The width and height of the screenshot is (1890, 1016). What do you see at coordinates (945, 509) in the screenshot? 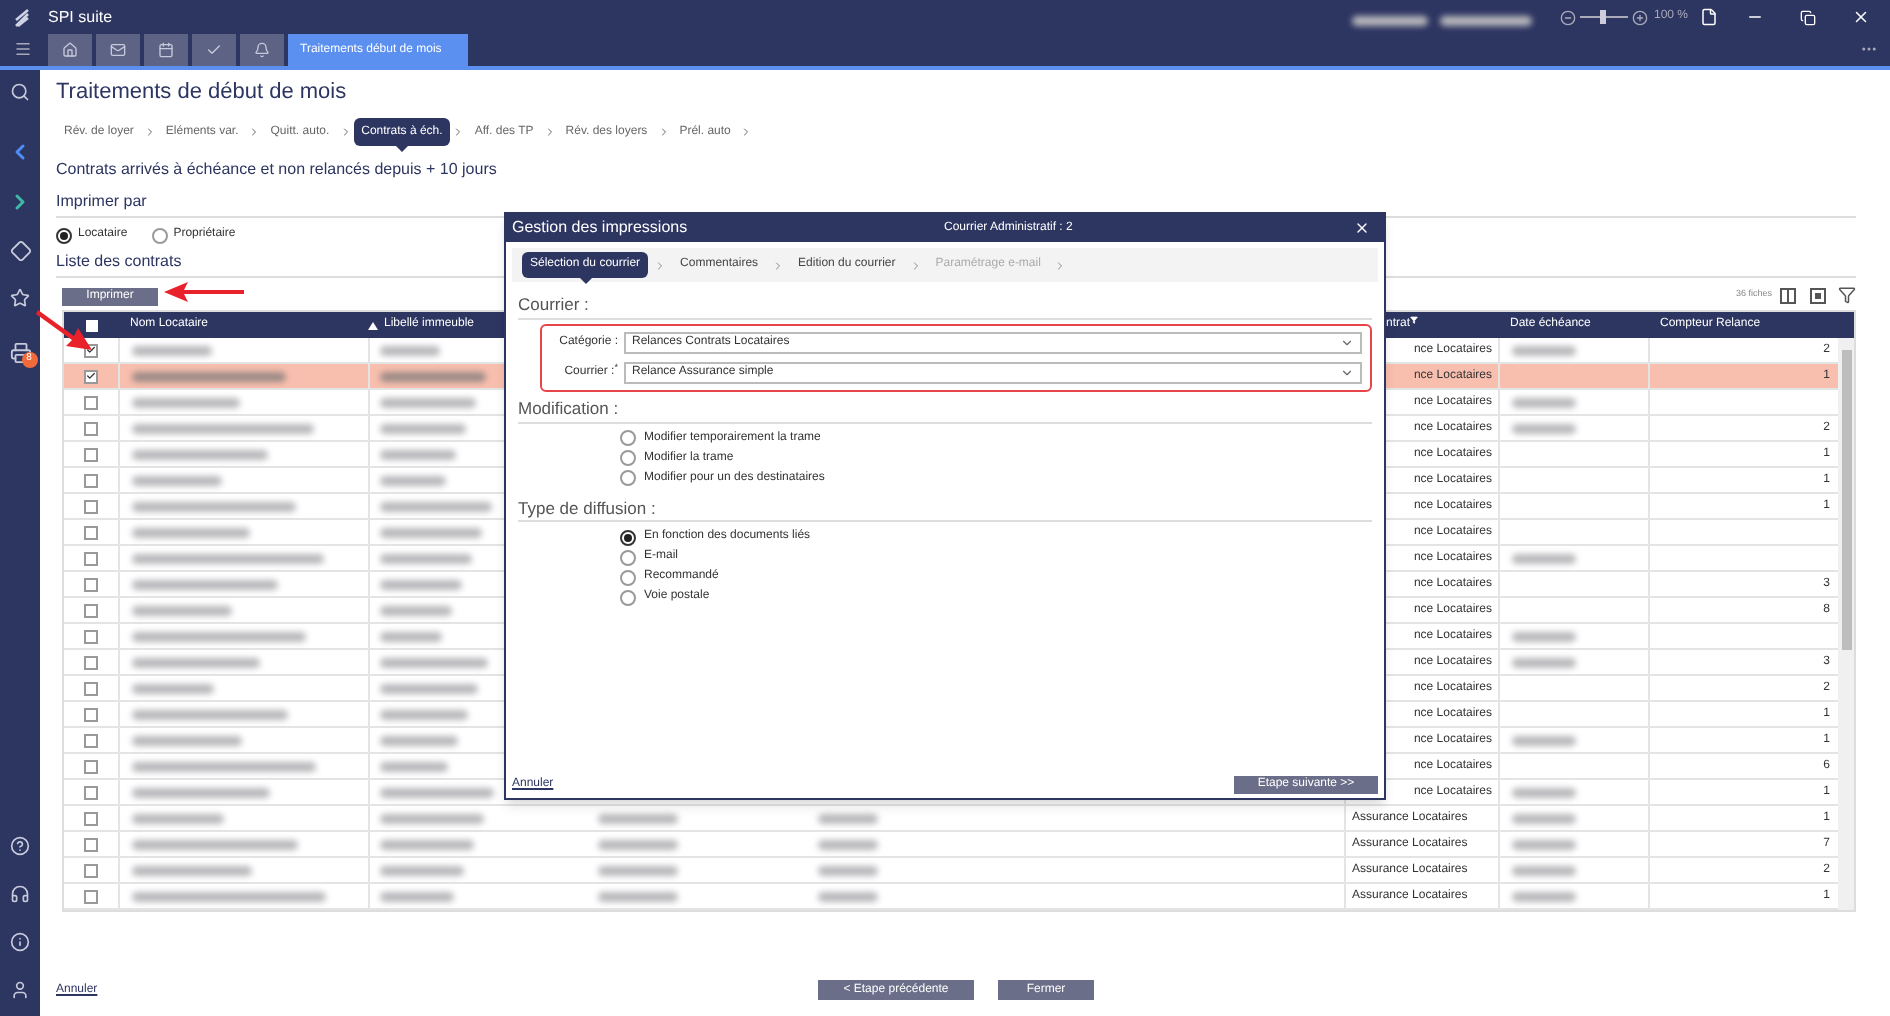
I see `section-title: Type de diffusion :` at bounding box center [945, 509].